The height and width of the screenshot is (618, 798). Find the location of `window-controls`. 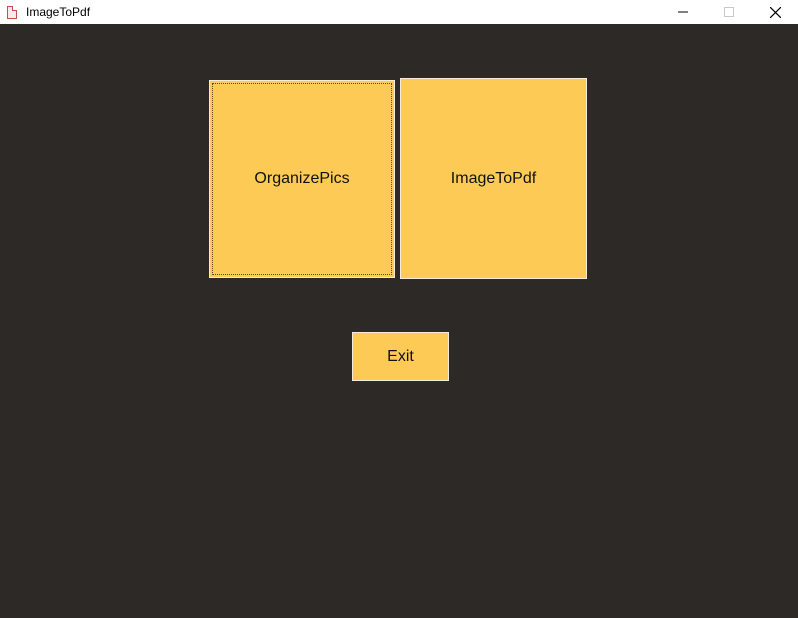

window-controls is located at coordinates (729, 12).